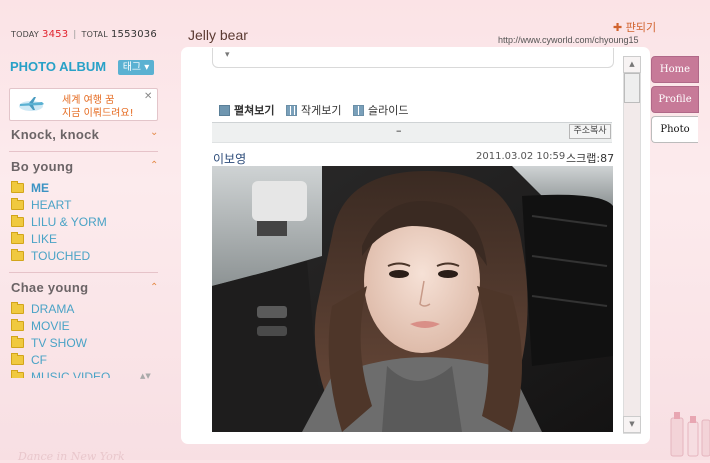 The width and height of the screenshot is (710, 463). I want to click on scrollbar-track, so click(632, 245).